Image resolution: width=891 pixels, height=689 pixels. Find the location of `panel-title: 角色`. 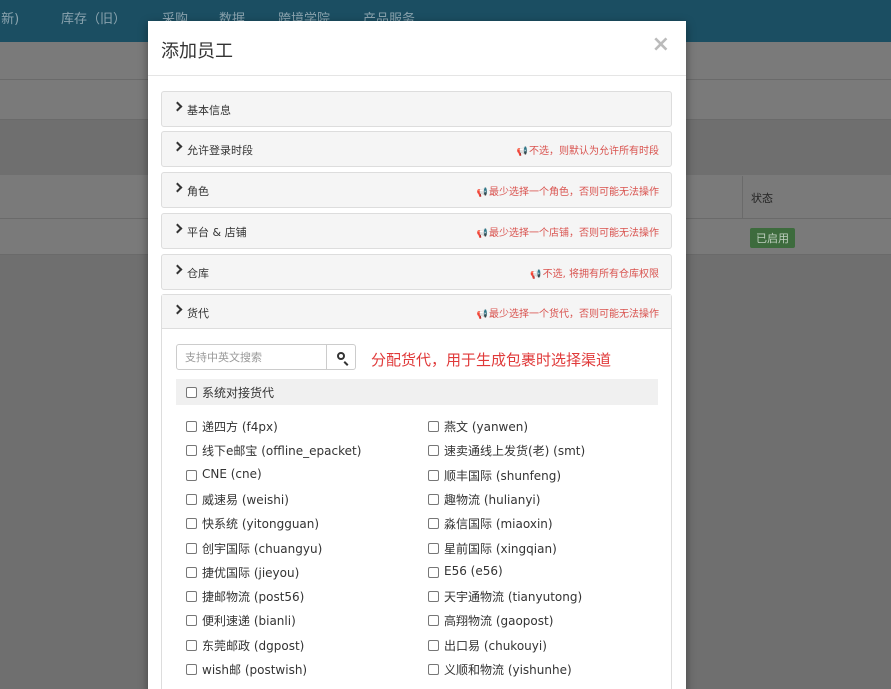

panel-title: 角色 is located at coordinates (198, 191).